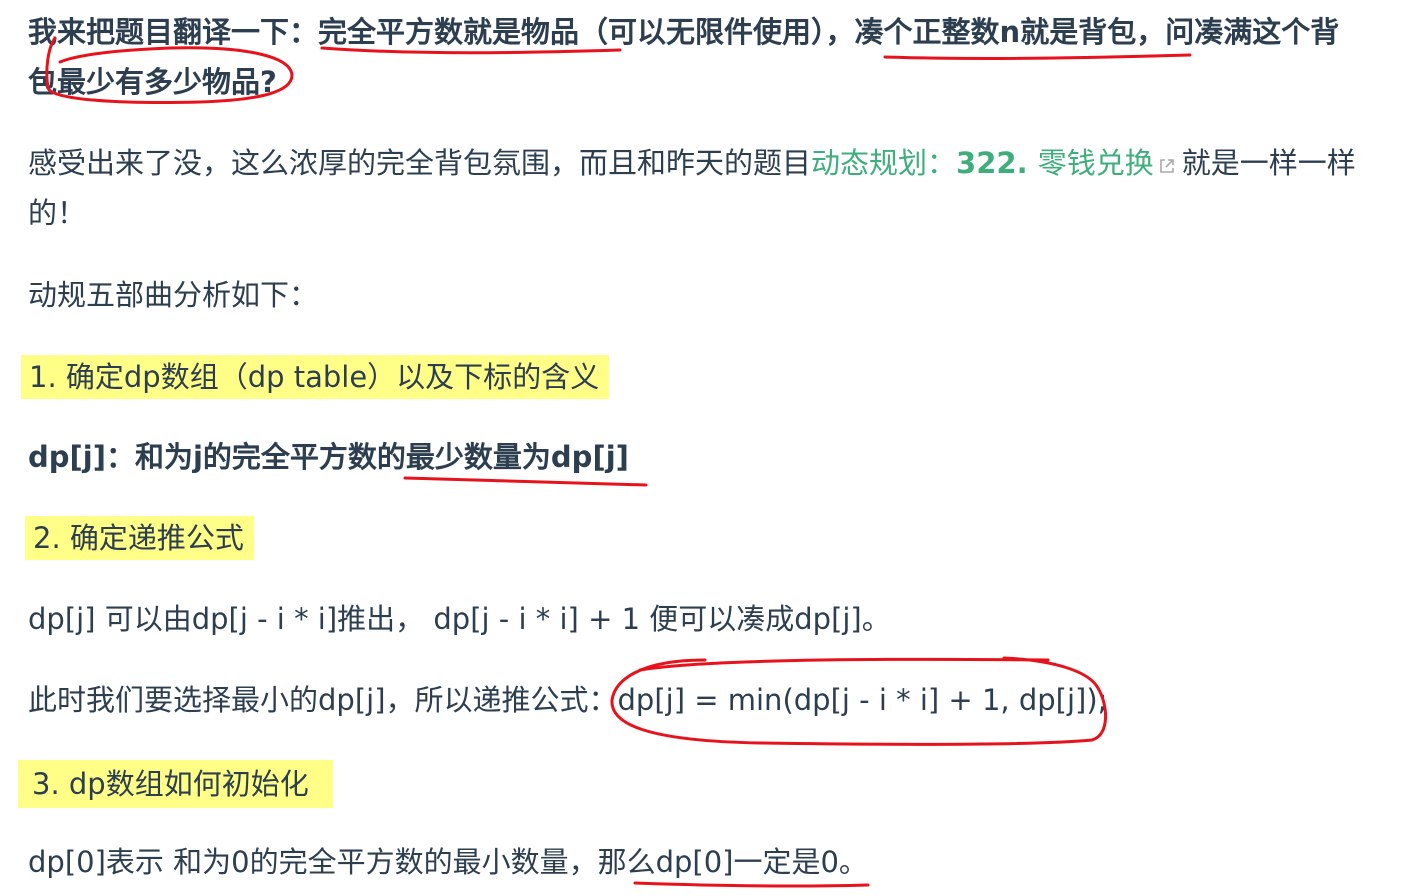 The width and height of the screenshot is (1410, 896). I want to click on comparison-text: 感受出来了没，这么浓厚的完全背包氛围，而且和昨天的题目, so click(420, 163).